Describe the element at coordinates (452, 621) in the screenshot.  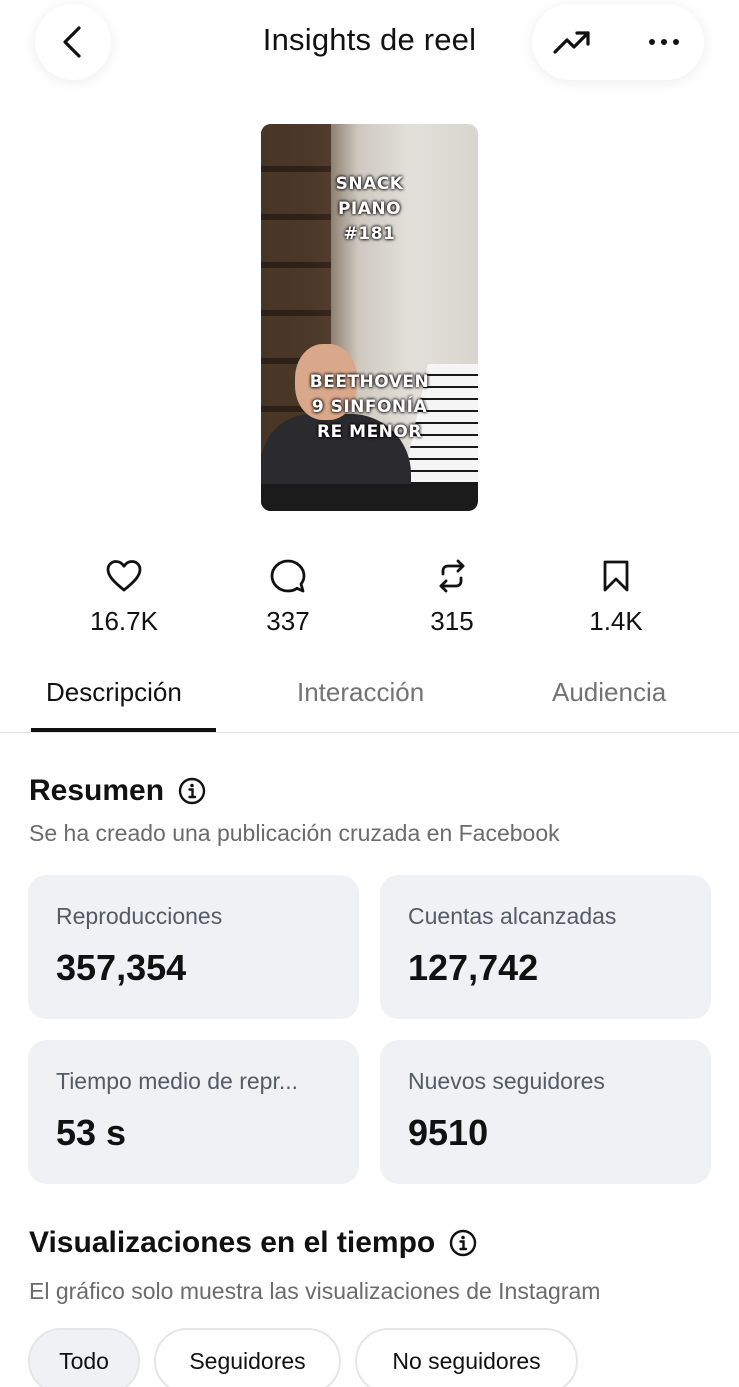
I see `reposts-count: 315` at that location.